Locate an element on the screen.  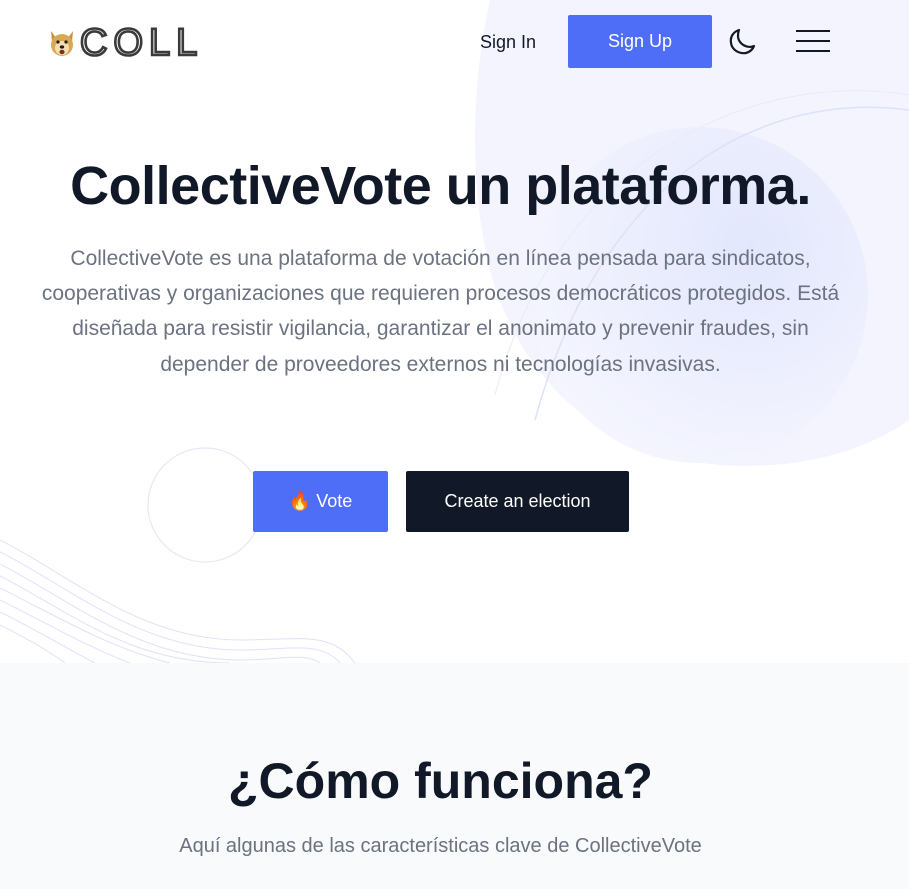
logo-text: COLL is located at coordinates (141, 42).